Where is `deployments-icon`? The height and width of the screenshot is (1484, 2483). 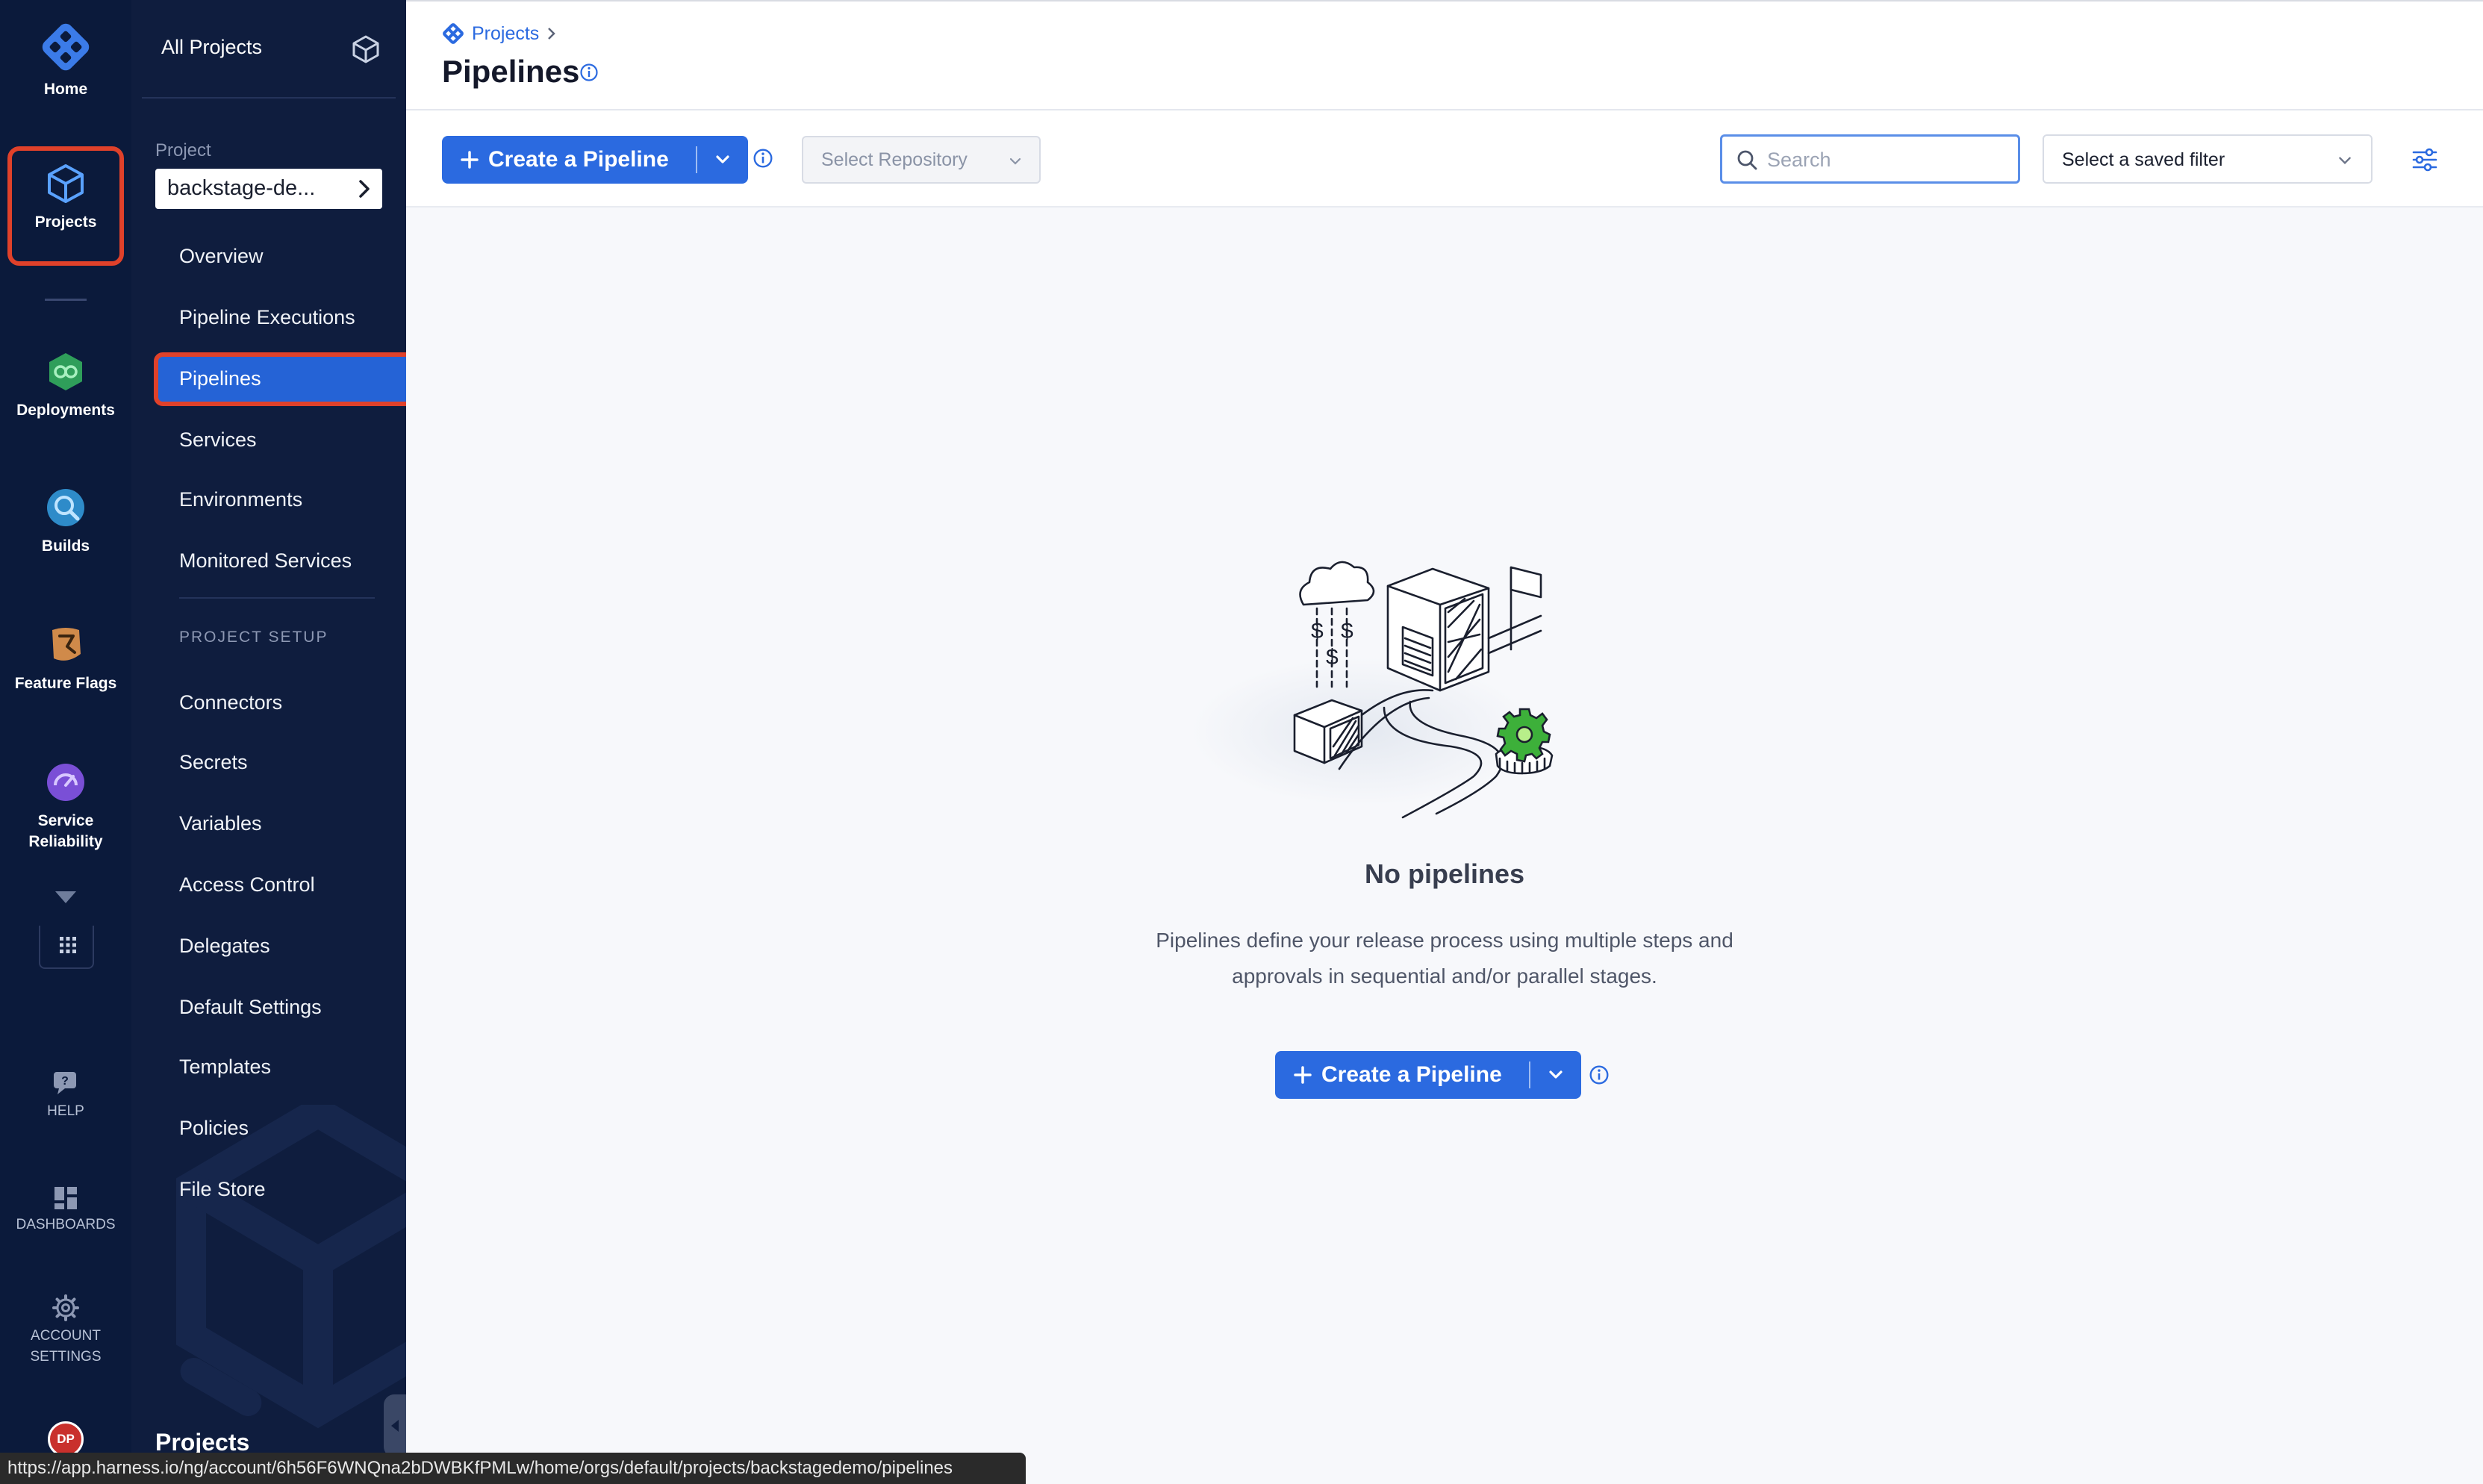
deployments-icon is located at coordinates (66, 371).